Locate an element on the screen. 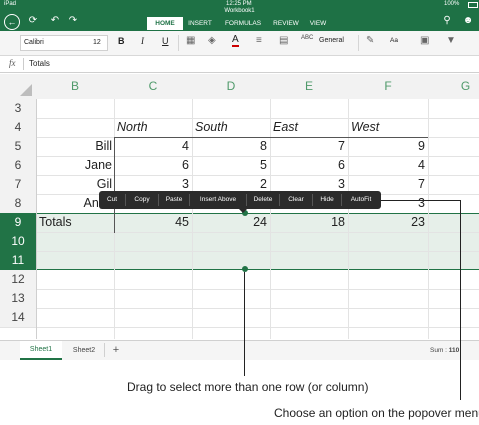  row-header-selected: 9 is located at coordinates (18, 222).